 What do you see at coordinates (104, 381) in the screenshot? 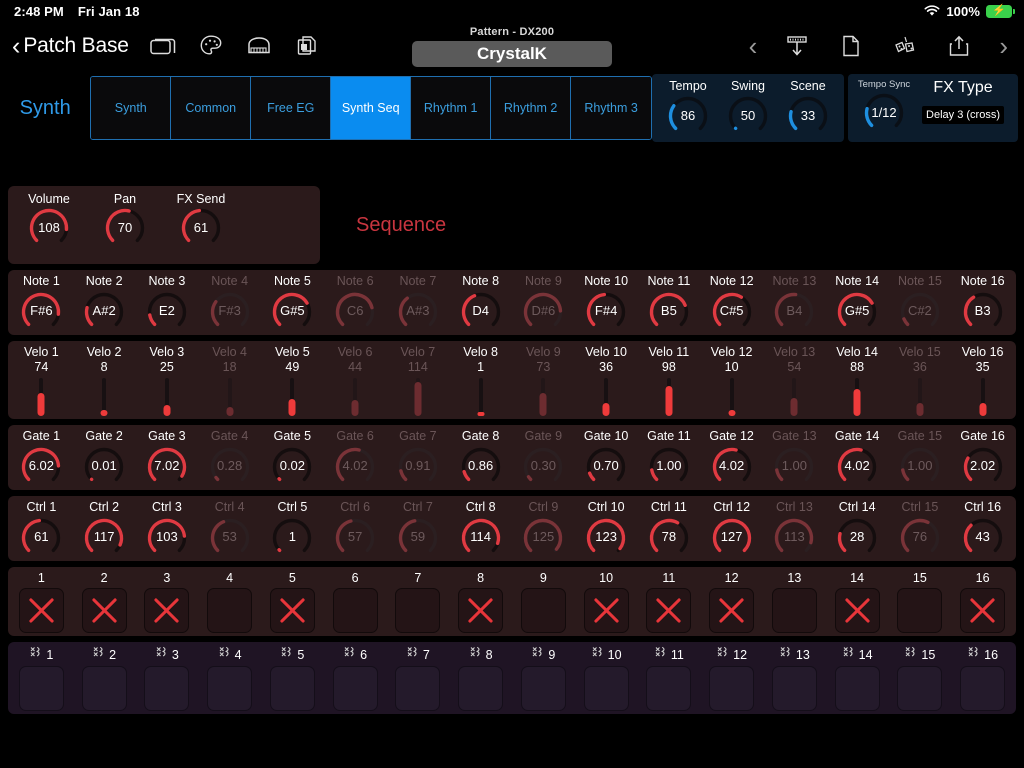
I see `velocity-cell: Velo 28` at bounding box center [104, 381].